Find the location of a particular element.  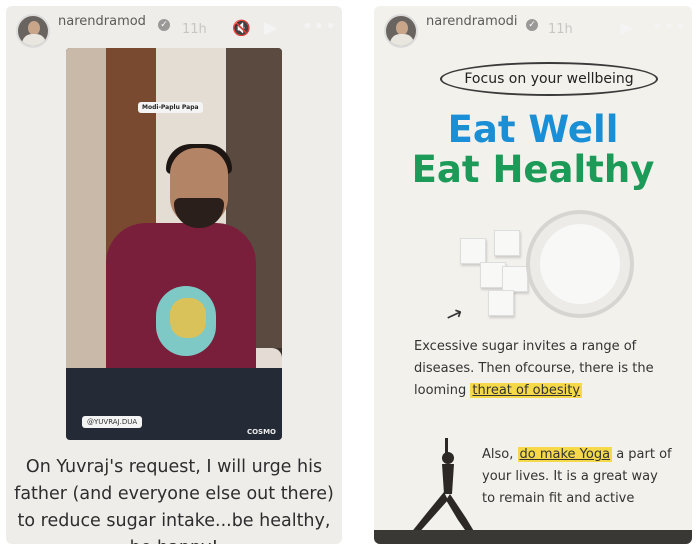

highlight-yoga: do make Yoga is located at coordinates (565, 454).